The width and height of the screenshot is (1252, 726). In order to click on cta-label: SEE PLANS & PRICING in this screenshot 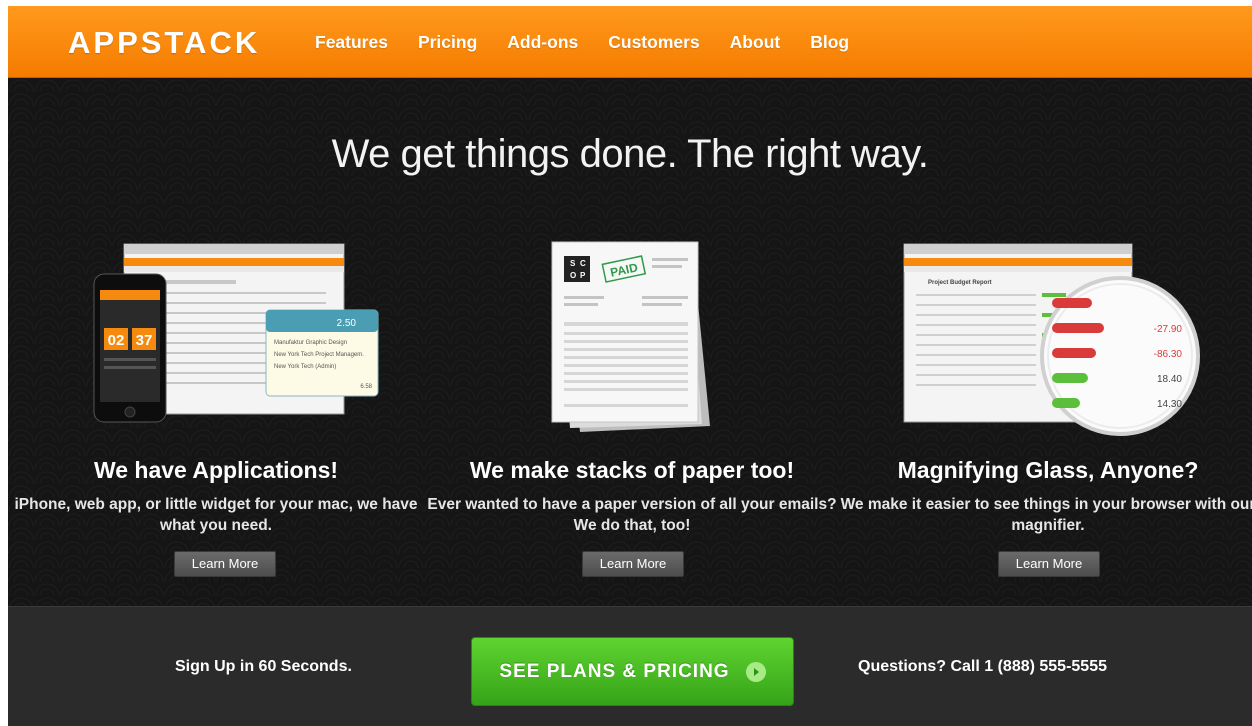, I will do `click(614, 671)`.